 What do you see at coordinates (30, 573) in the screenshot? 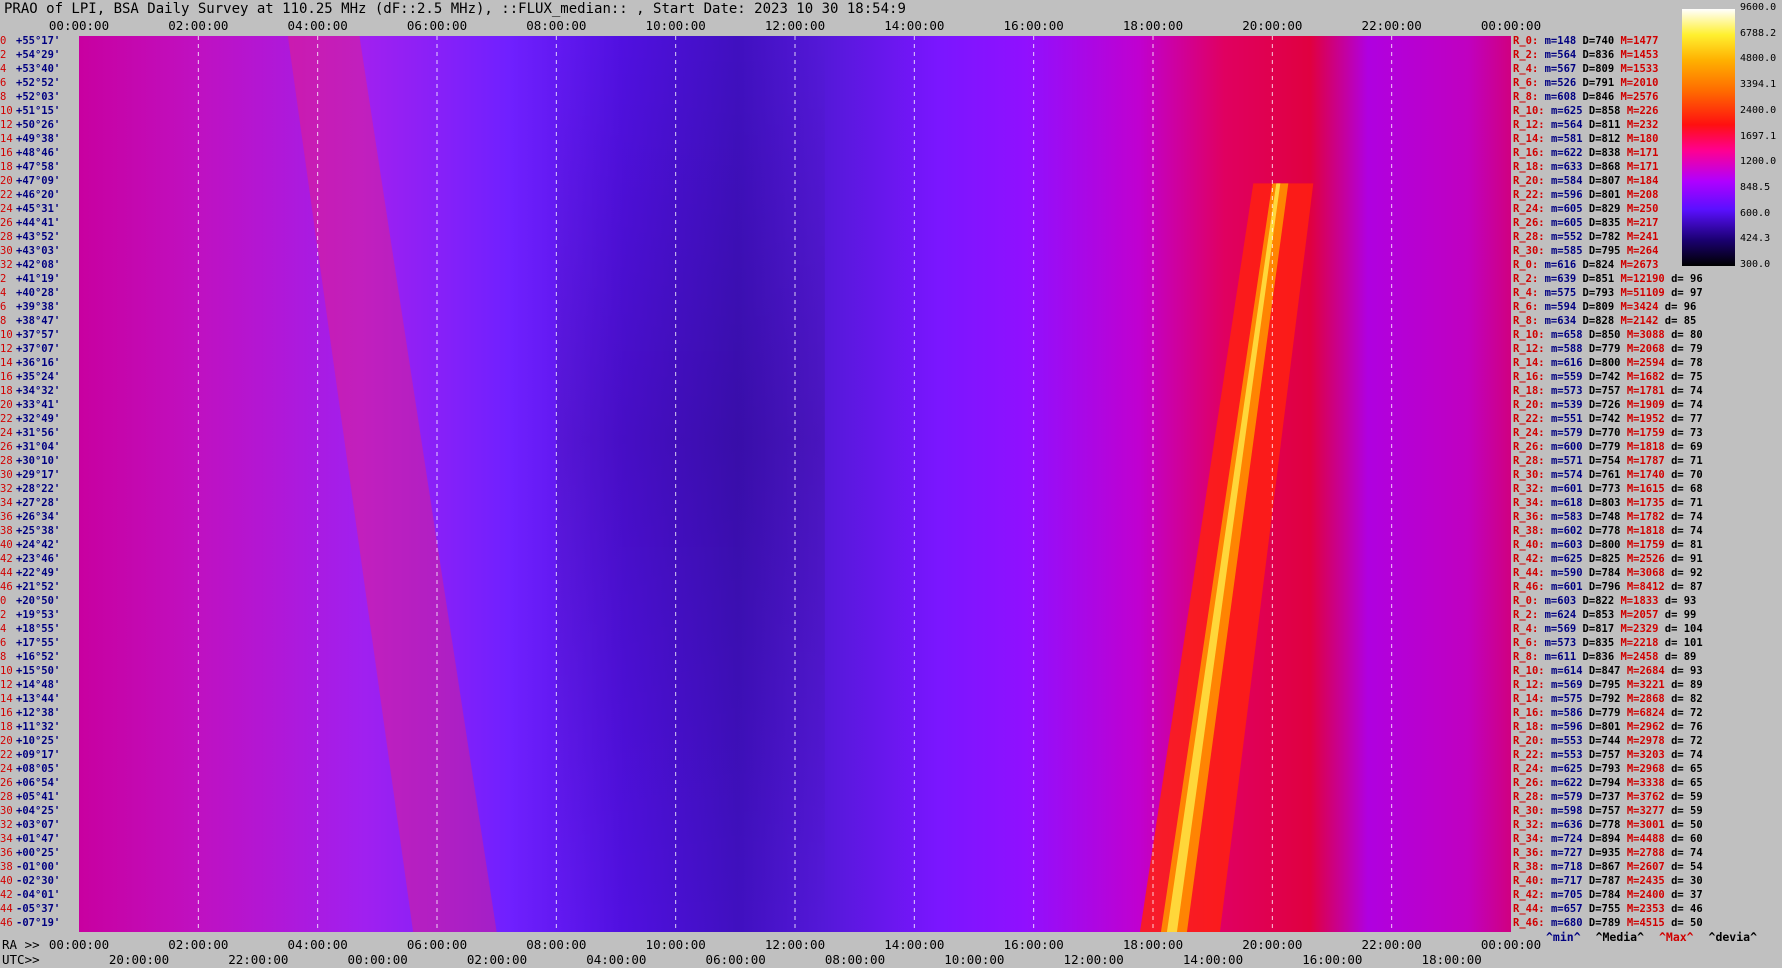
I see `dec-label: 44 +22°49'` at bounding box center [30, 573].